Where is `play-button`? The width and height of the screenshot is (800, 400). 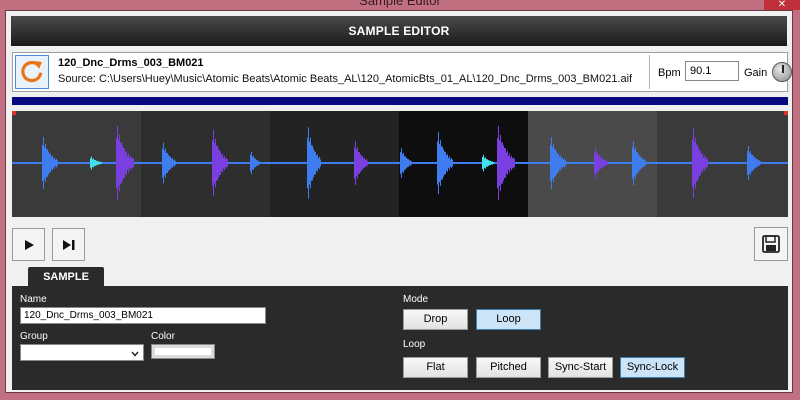 play-button is located at coordinates (28, 244).